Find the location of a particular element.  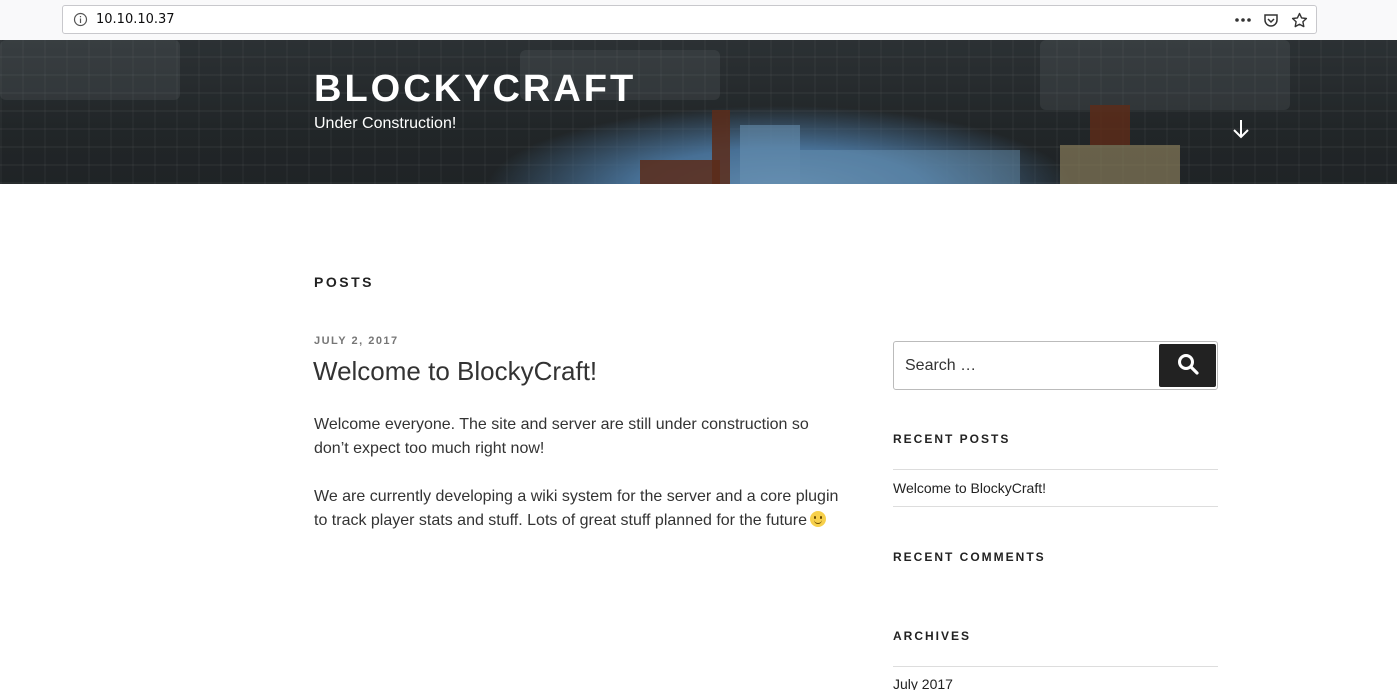

archives-list: July 2017 is located at coordinates (1055, 678).